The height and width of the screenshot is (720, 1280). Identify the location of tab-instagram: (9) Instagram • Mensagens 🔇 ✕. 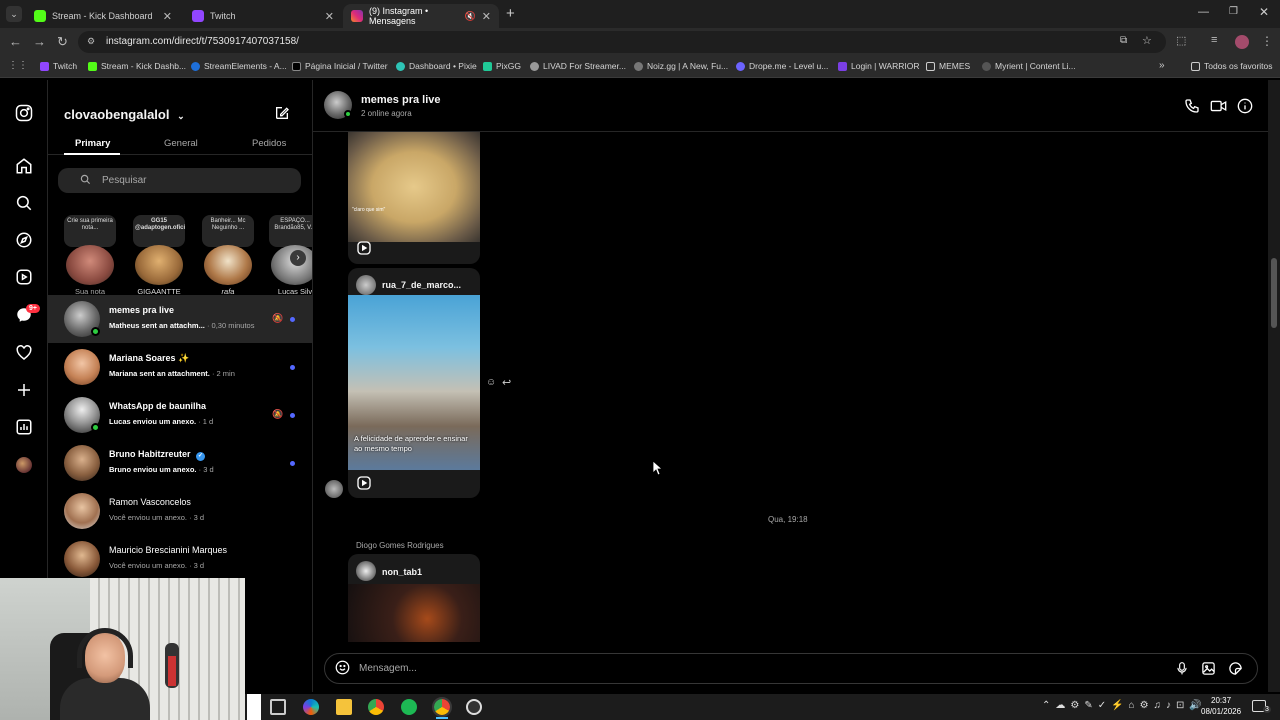
(421, 16).